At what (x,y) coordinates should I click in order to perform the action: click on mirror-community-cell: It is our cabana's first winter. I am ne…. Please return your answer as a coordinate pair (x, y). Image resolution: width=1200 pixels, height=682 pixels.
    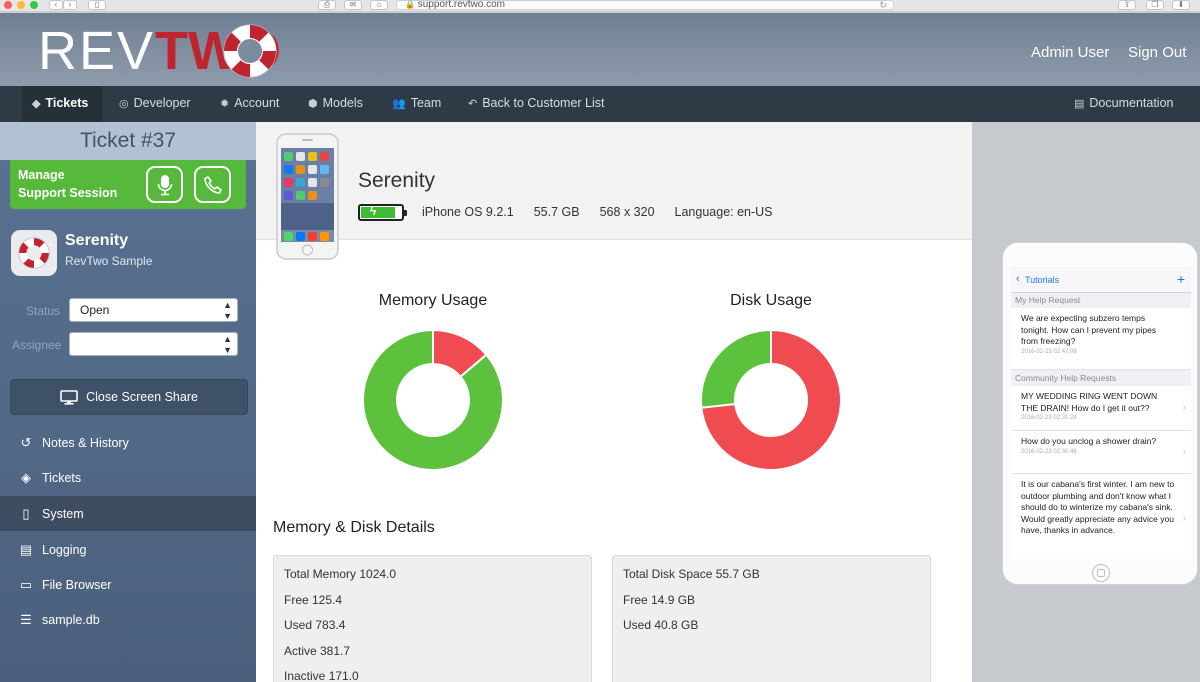
    Looking at the image, I should click on (1101, 516).